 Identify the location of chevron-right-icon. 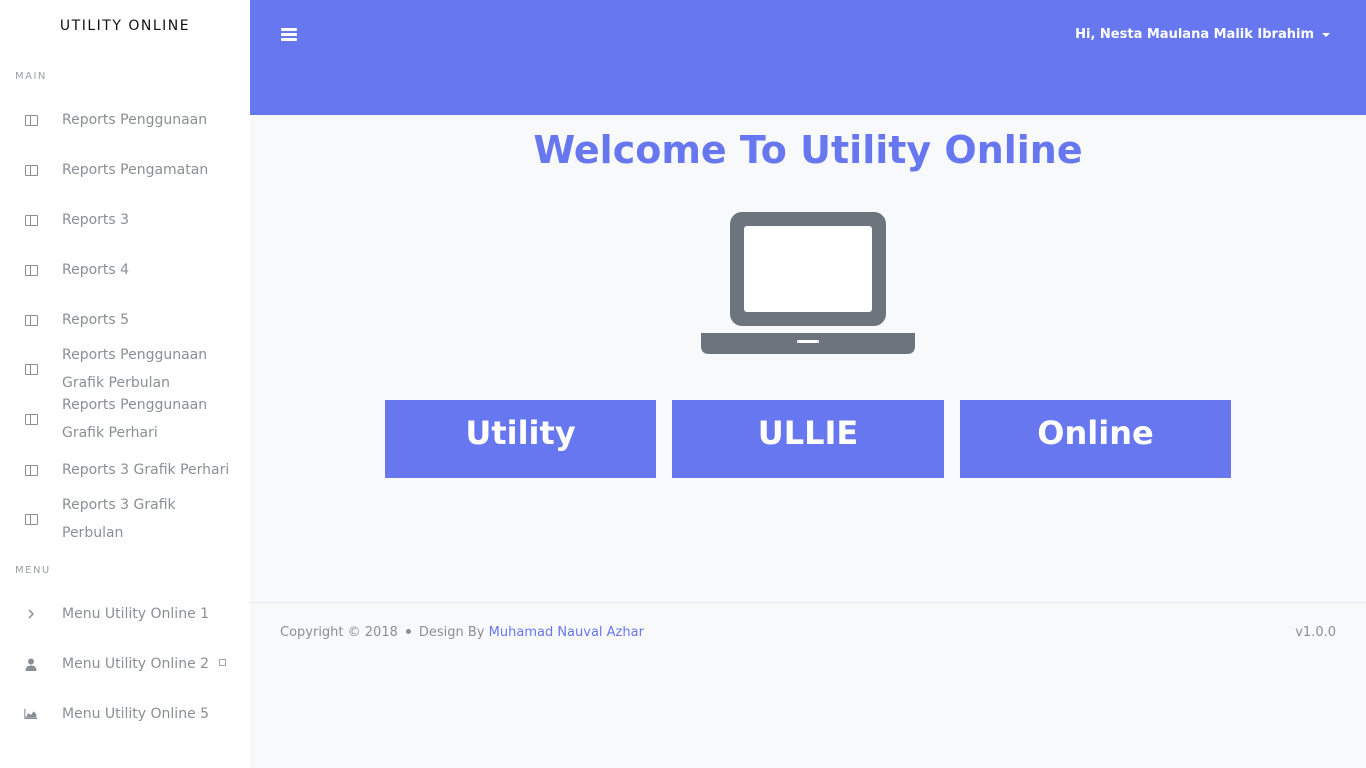
(31, 614).